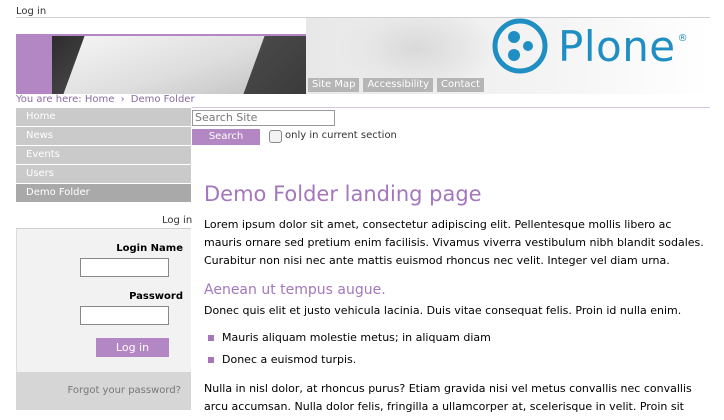 The height and width of the screenshot is (420, 724). What do you see at coordinates (454, 363) in the screenshot?
I see `list-item: Donec a euismod turpis.` at bounding box center [454, 363].